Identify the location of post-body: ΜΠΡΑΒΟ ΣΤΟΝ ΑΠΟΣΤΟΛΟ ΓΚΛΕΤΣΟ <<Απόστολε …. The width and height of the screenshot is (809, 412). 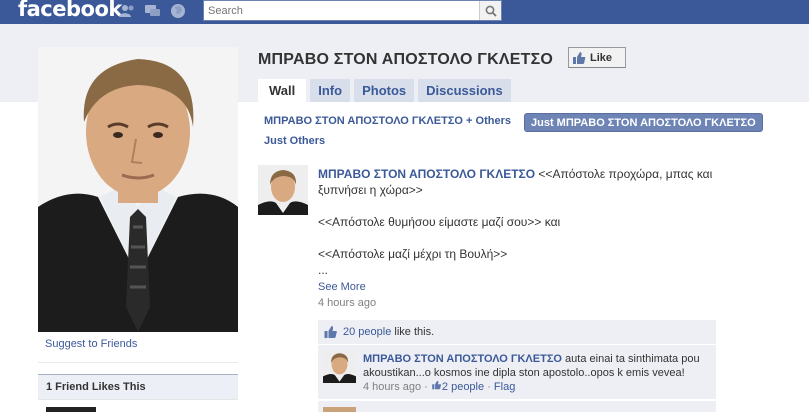
(533, 222).